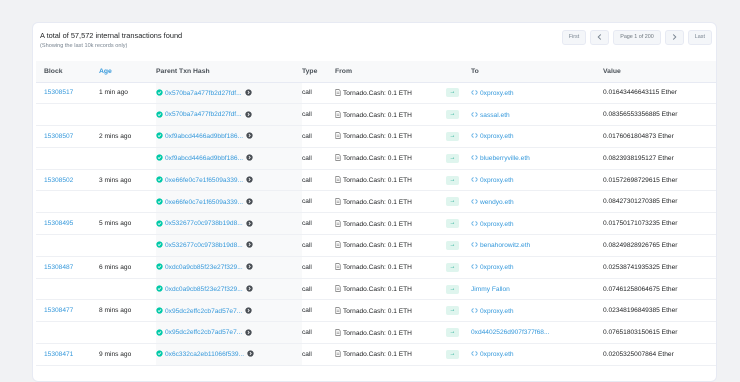 The width and height of the screenshot is (740, 382). I want to click on type-text: call, so click(307, 158).